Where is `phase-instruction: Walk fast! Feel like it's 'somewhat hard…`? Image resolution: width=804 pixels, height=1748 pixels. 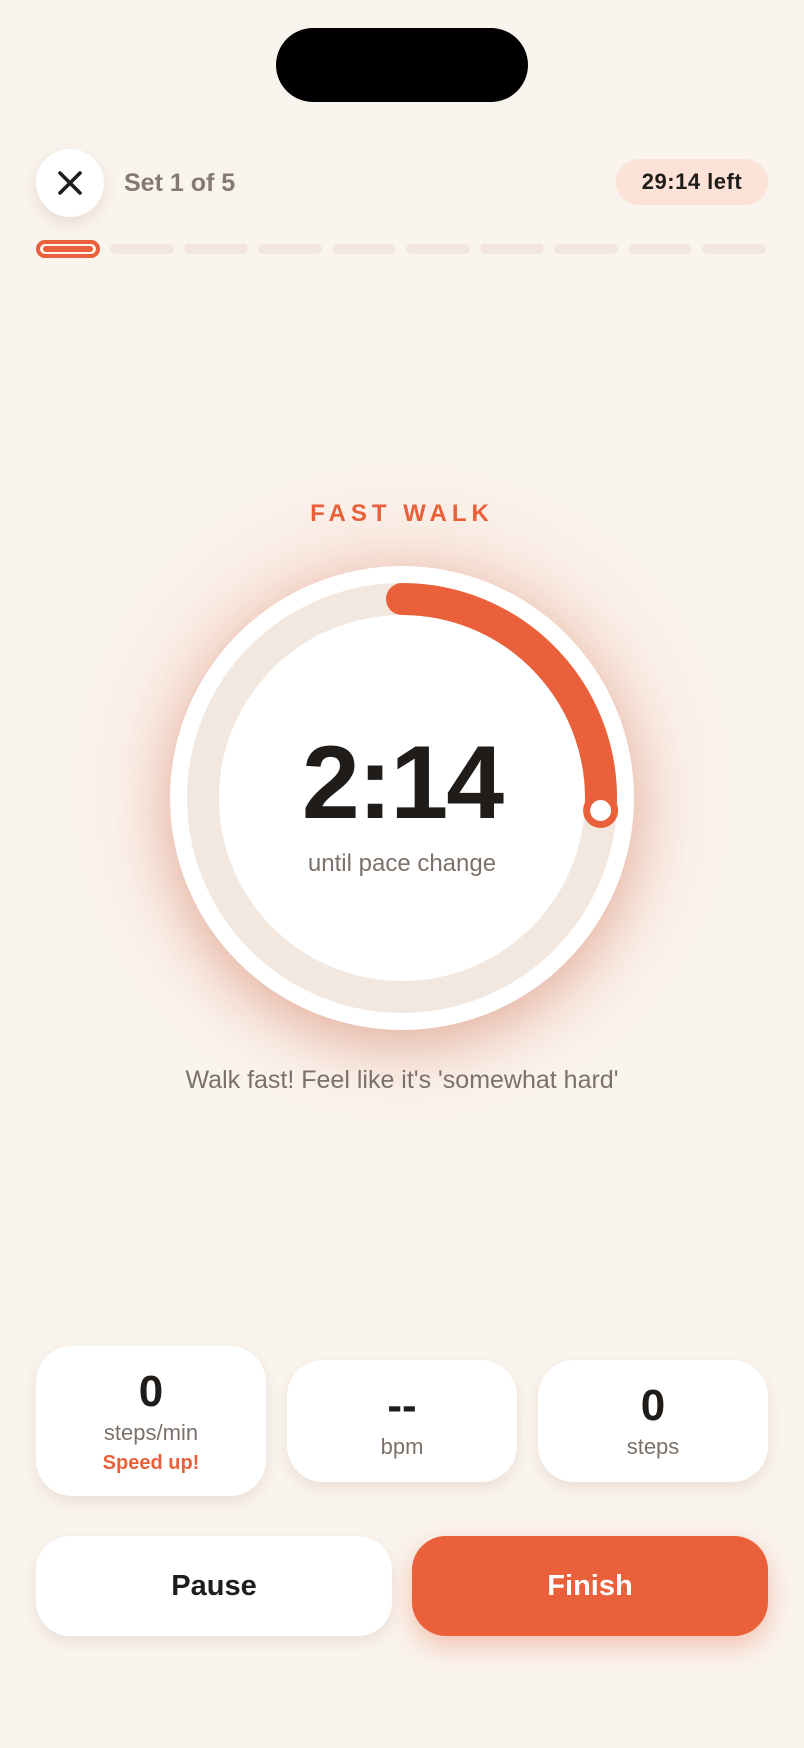
phase-instruction: Walk fast! Feel like it's 'somewhat hard… is located at coordinates (402, 1080).